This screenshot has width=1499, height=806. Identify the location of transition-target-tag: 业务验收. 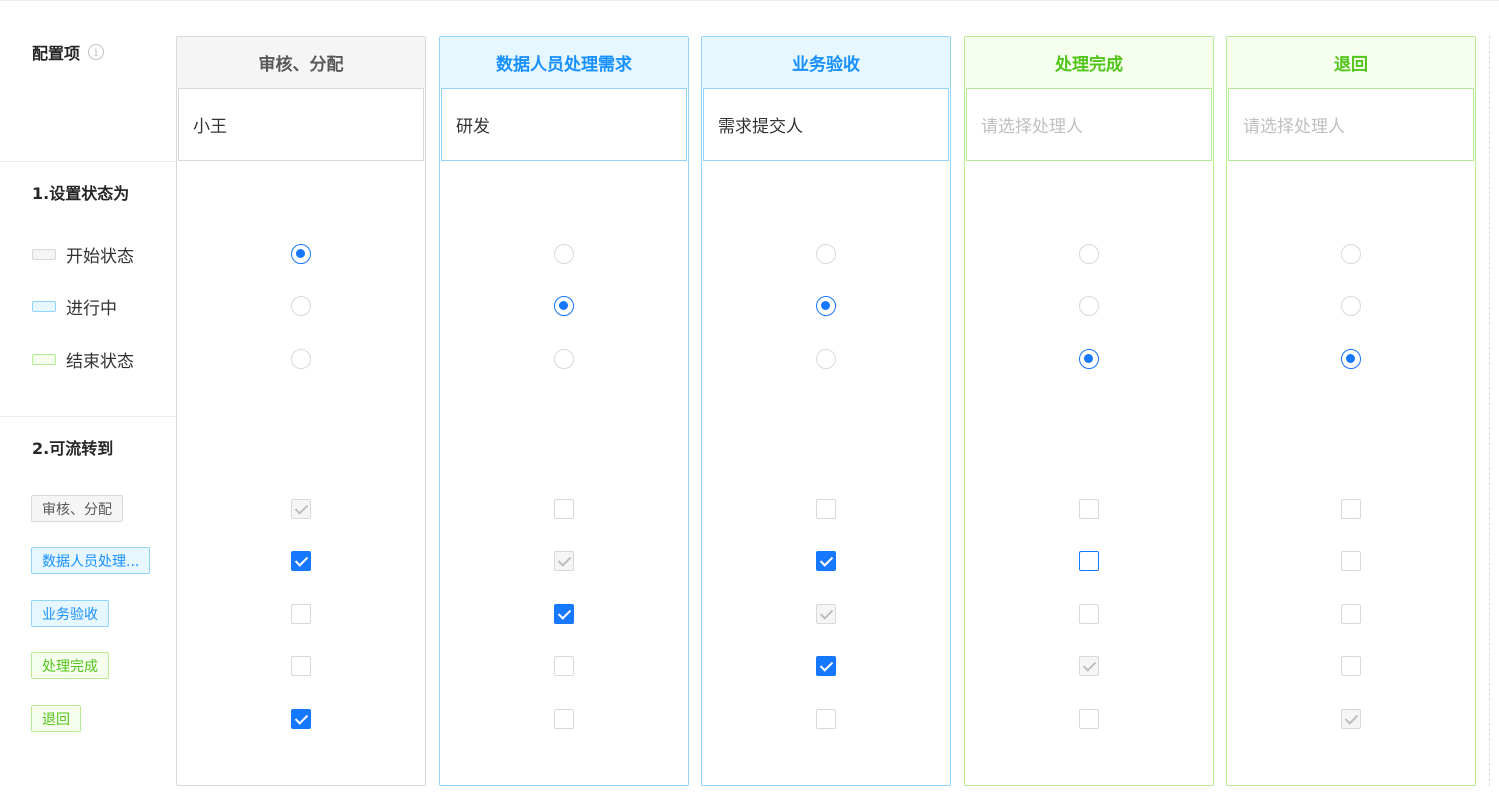
(70, 613).